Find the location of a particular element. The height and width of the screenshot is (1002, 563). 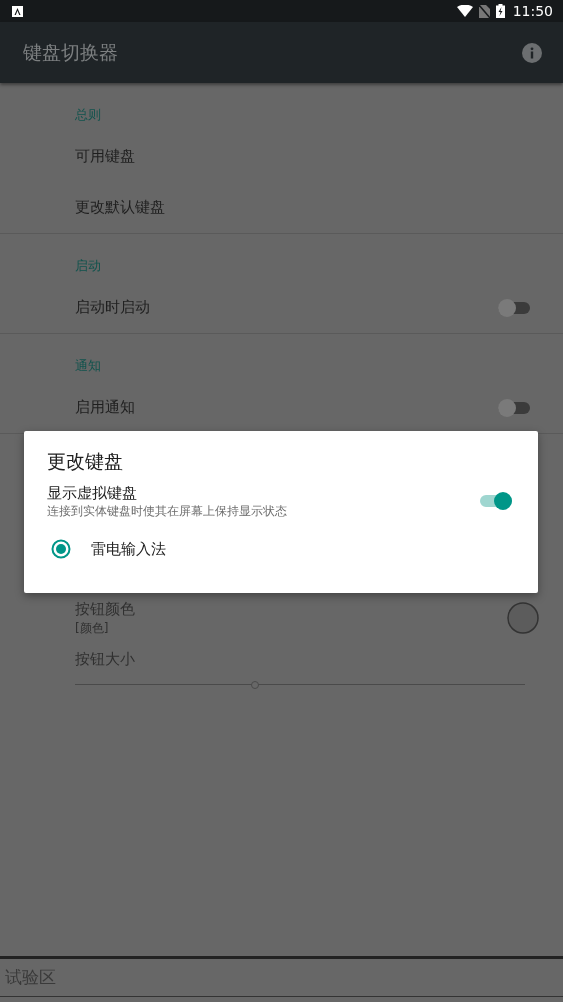

section-header: 总则 is located at coordinates (88, 115).